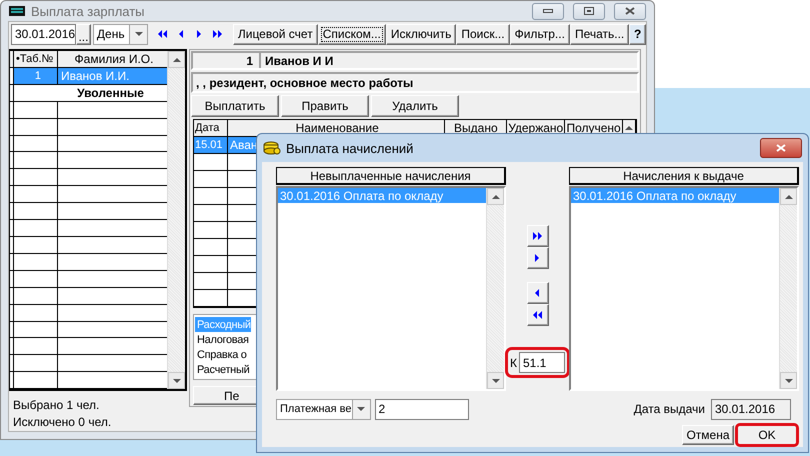  What do you see at coordinates (513, 363) in the screenshot?
I see `account-label: К` at bounding box center [513, 363].